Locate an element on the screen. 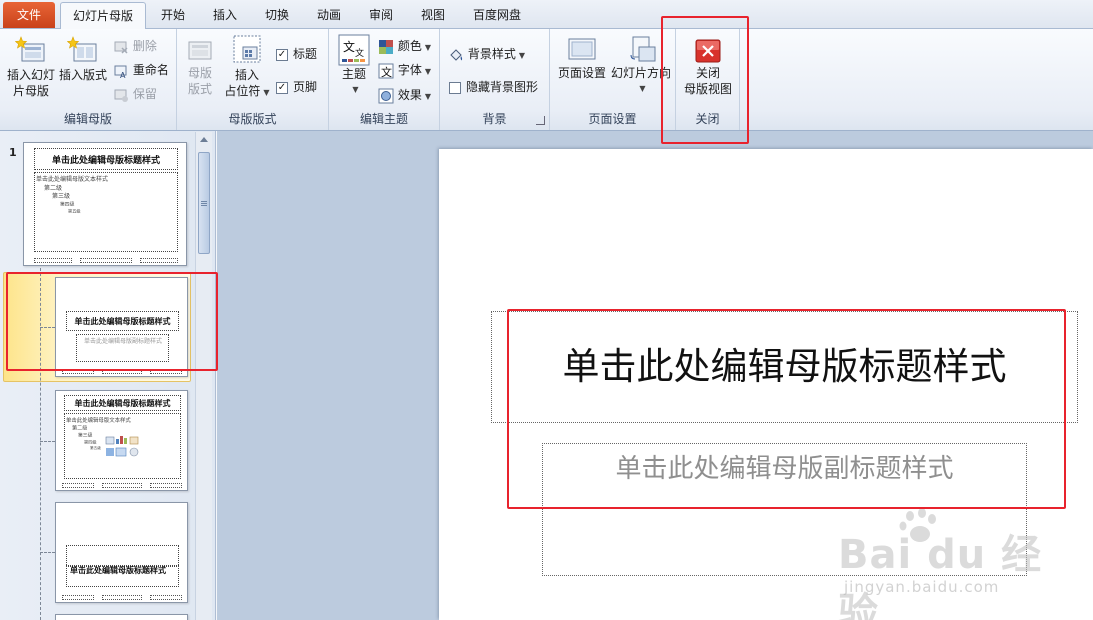 Image resolution: width=1093 pixels, height=620 pixels. insert-placeholder-button: 插入 占位符 ▼ is located at coordinates (247, 67).